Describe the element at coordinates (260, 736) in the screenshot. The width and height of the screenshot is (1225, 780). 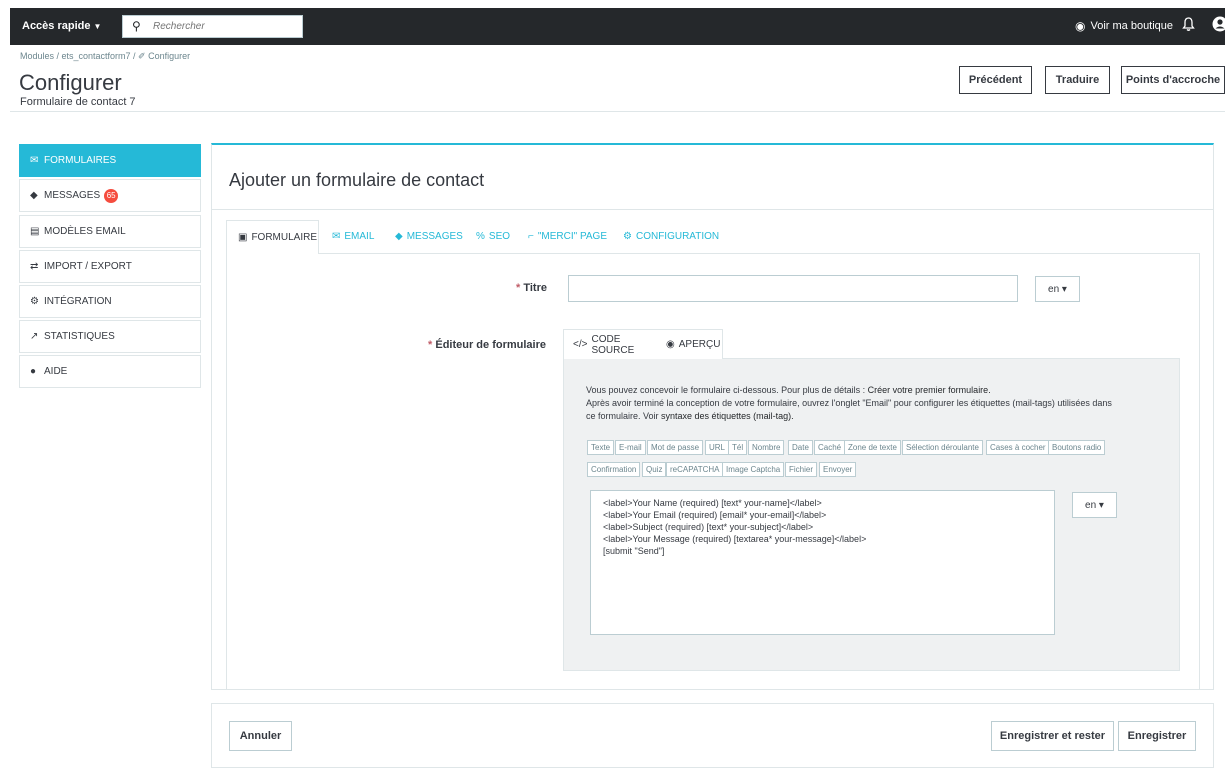
I see `cancel-button: Annuler` at that location.